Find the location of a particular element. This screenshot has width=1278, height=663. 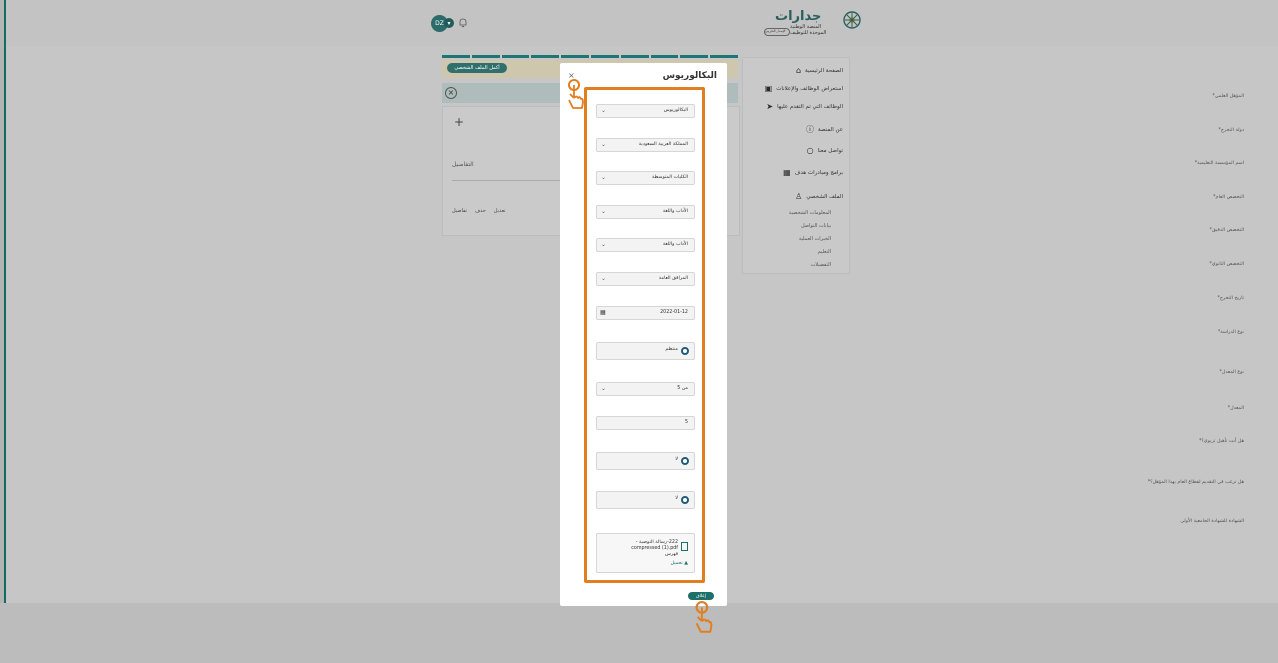

sidebar-sub-education: التعليم is located at coordinates (824, 252).